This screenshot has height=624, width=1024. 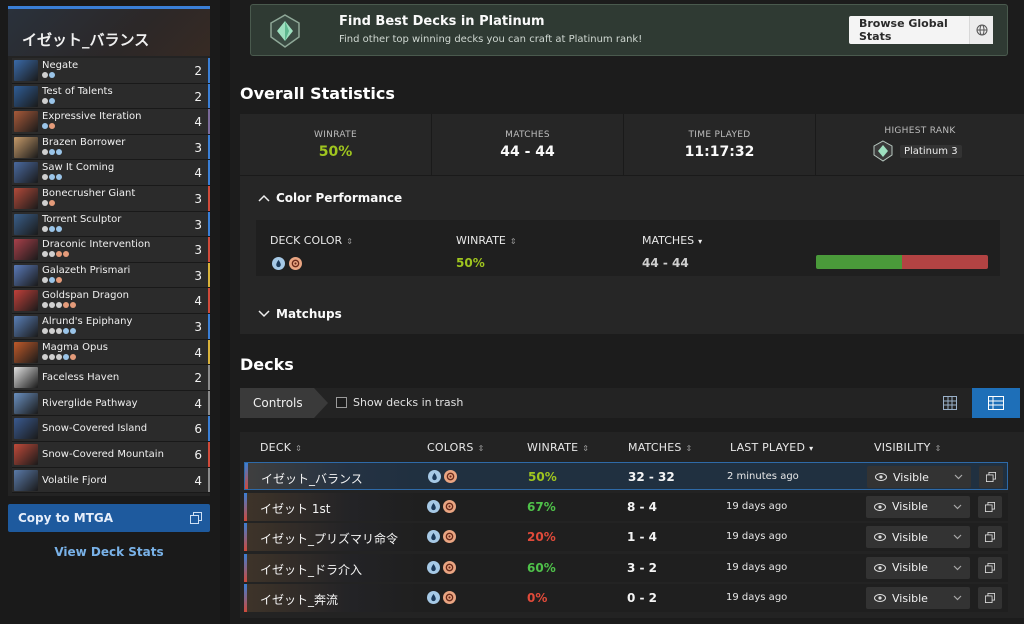 I want to click on deck-table-row: イゼット_奔流 0% 0 - 2 19 days ago Visible, so click(x=626, y=598).